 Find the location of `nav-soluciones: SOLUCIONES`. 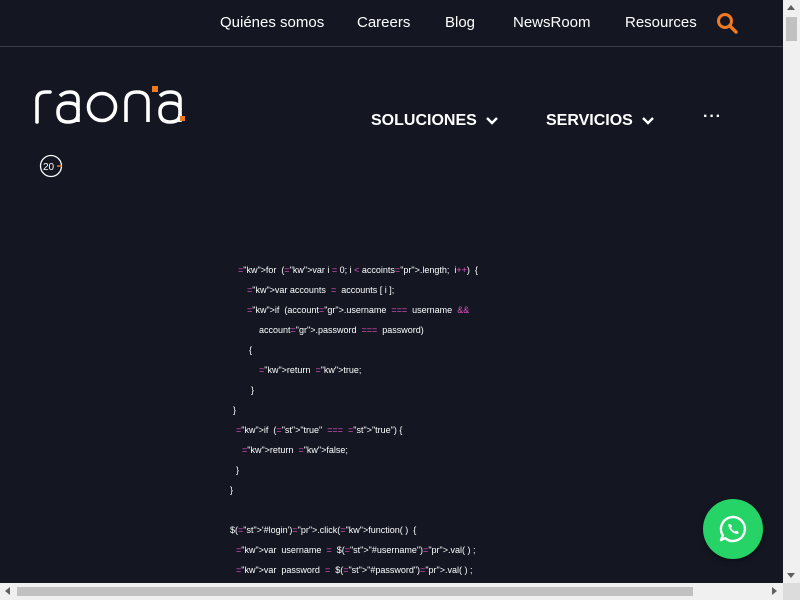

nav-soluciones: SOLUCIONES is located at coordinates (435, 121).